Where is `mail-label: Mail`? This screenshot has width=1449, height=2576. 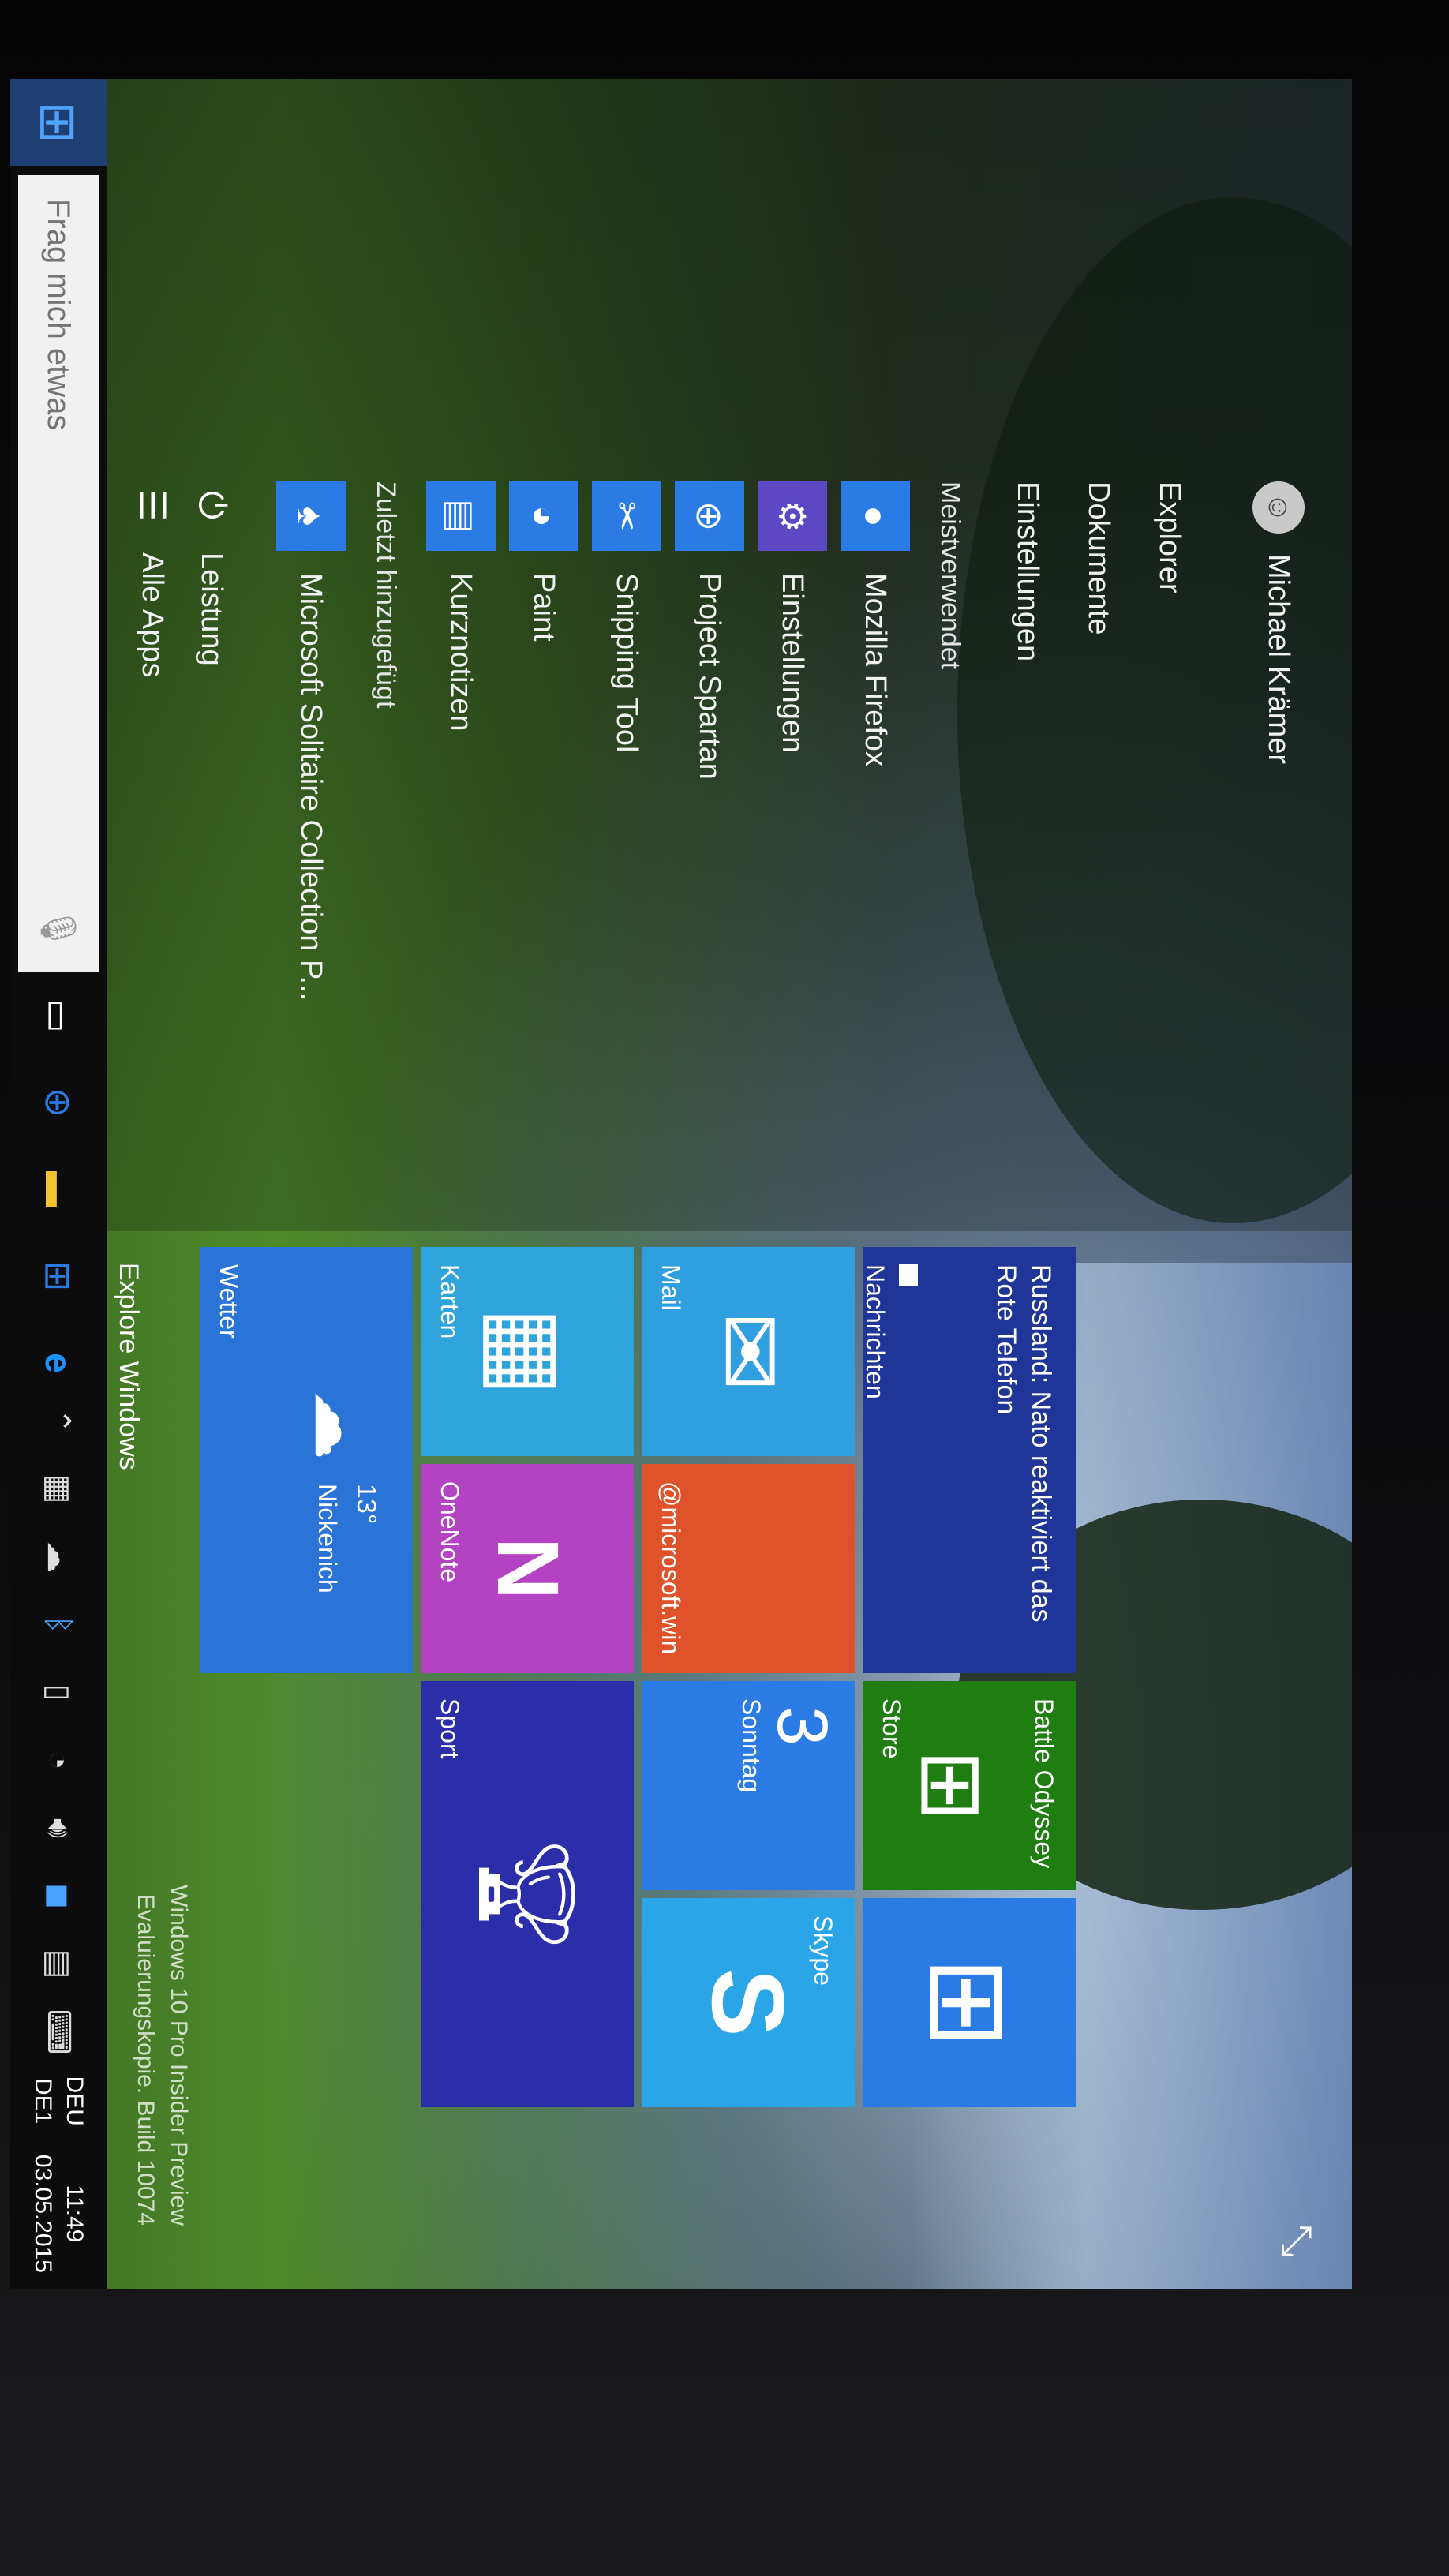
mail-label: Mail is located at coordinates (671, 1287).